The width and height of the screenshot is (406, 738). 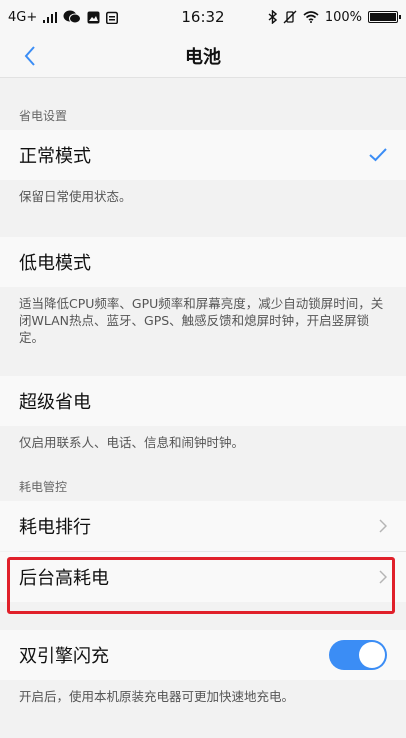 I want to click on battery-icon, so click(x=384, y=17).